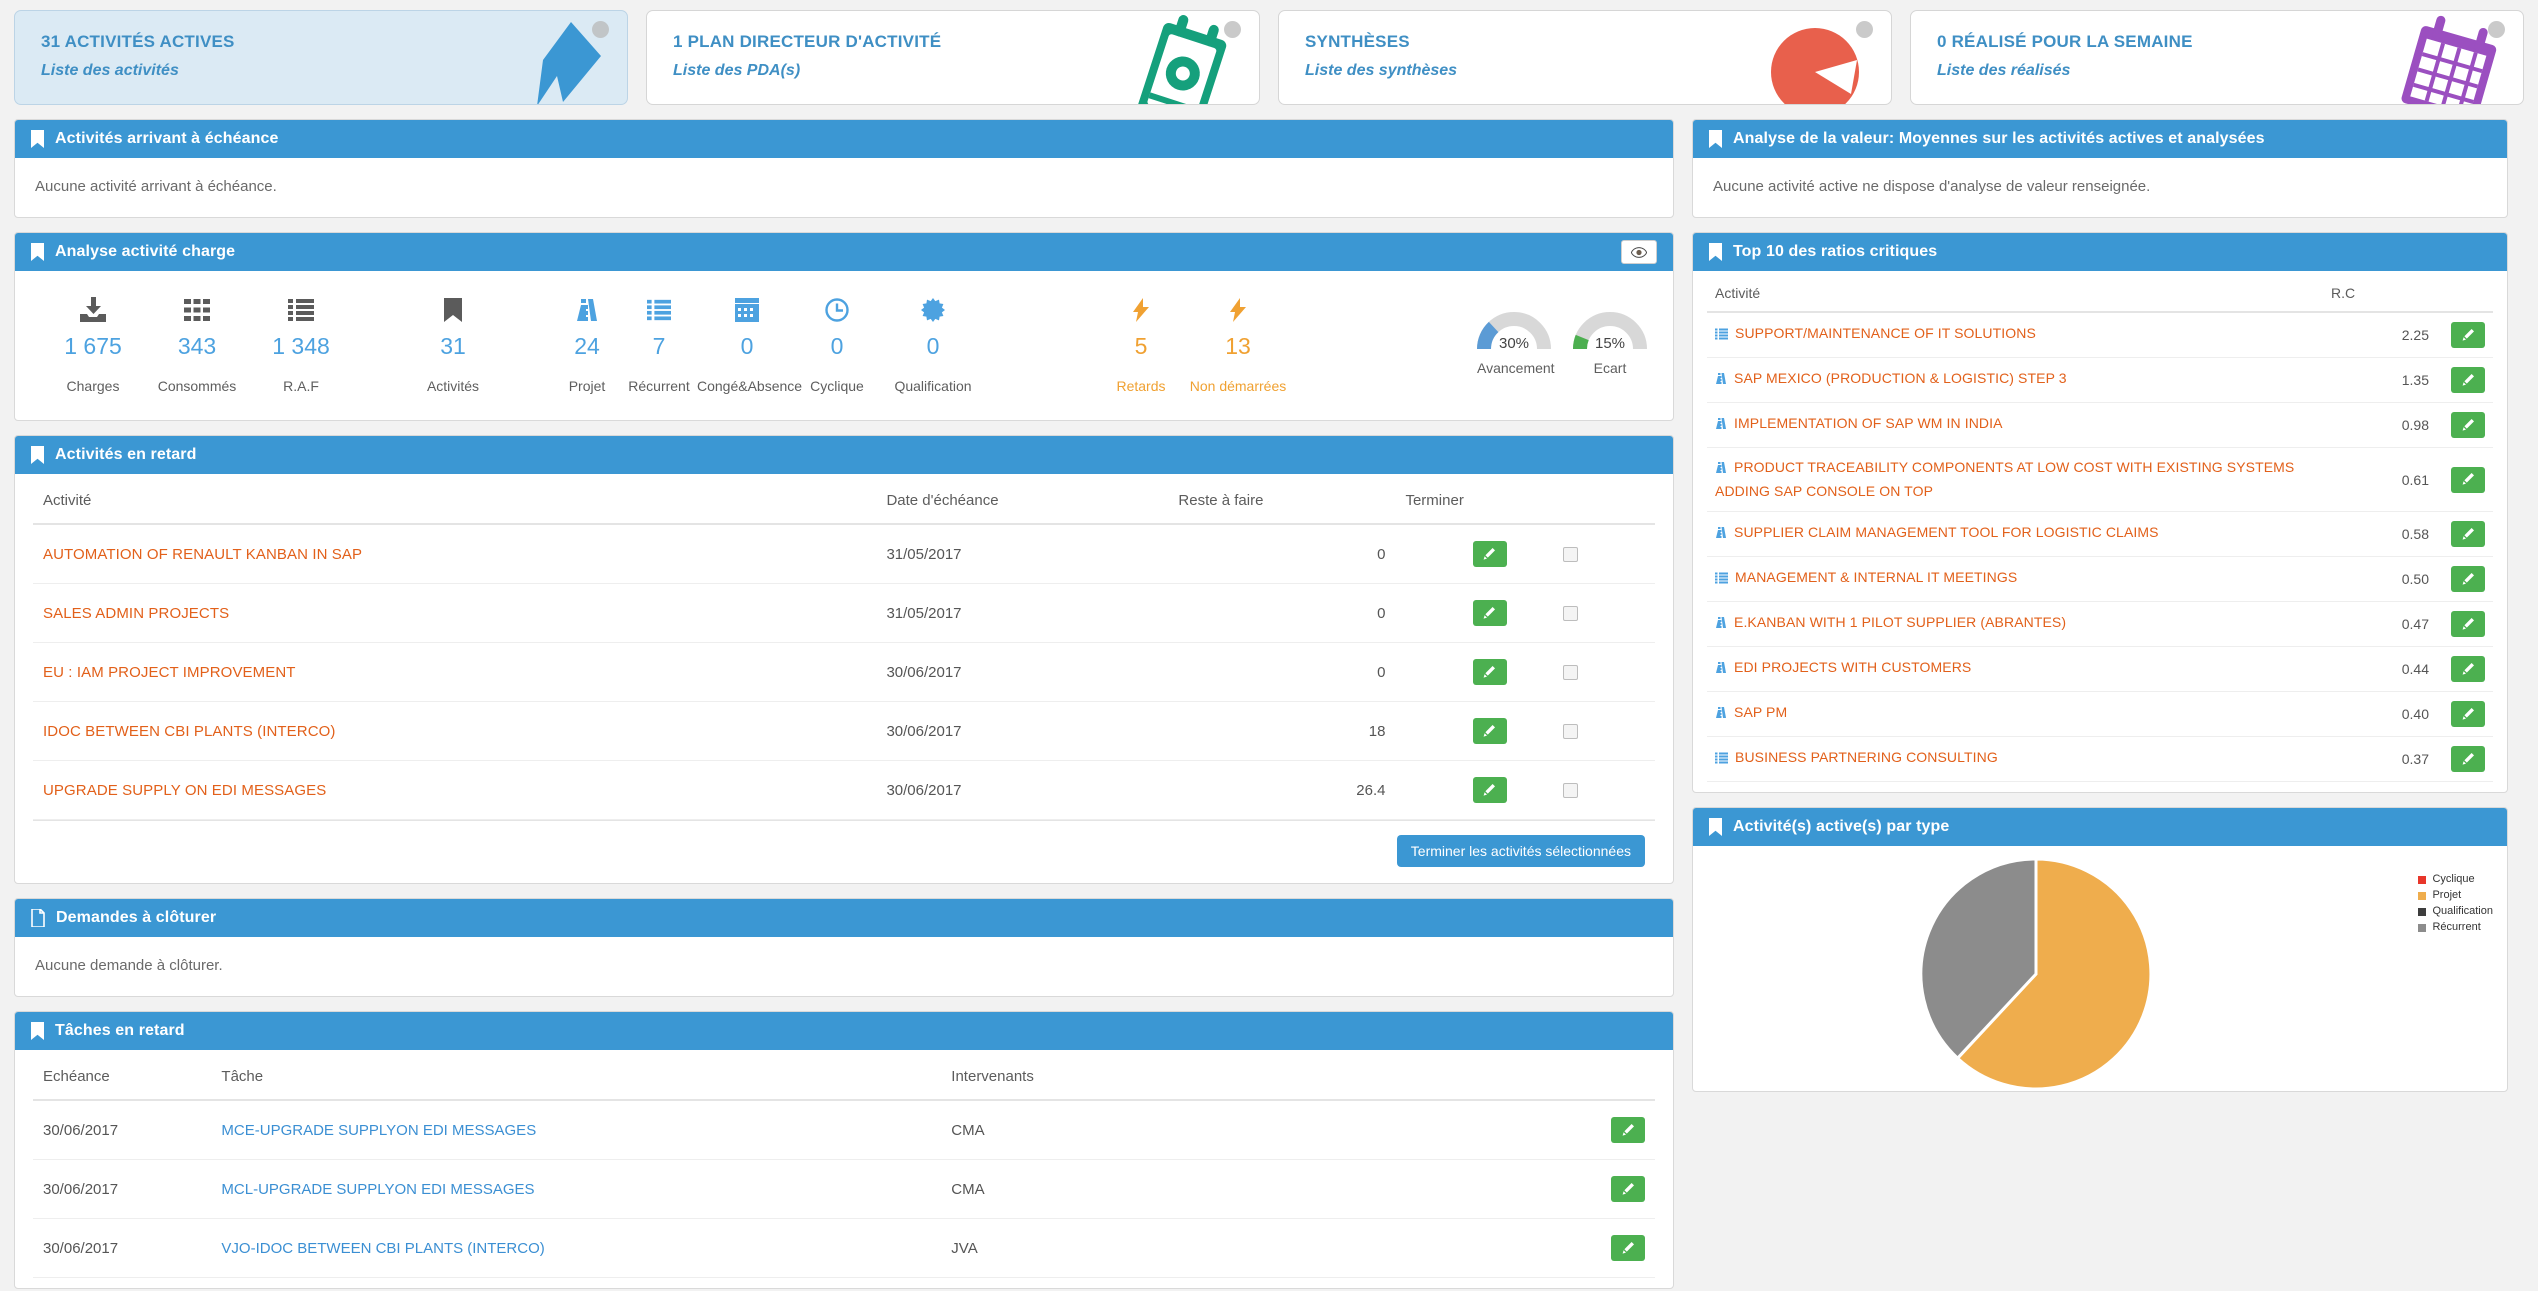  I want to click on ratio-activity-link: IMPLEMENTATION OF SAP WM IN INDIA, so click(1868, 423).